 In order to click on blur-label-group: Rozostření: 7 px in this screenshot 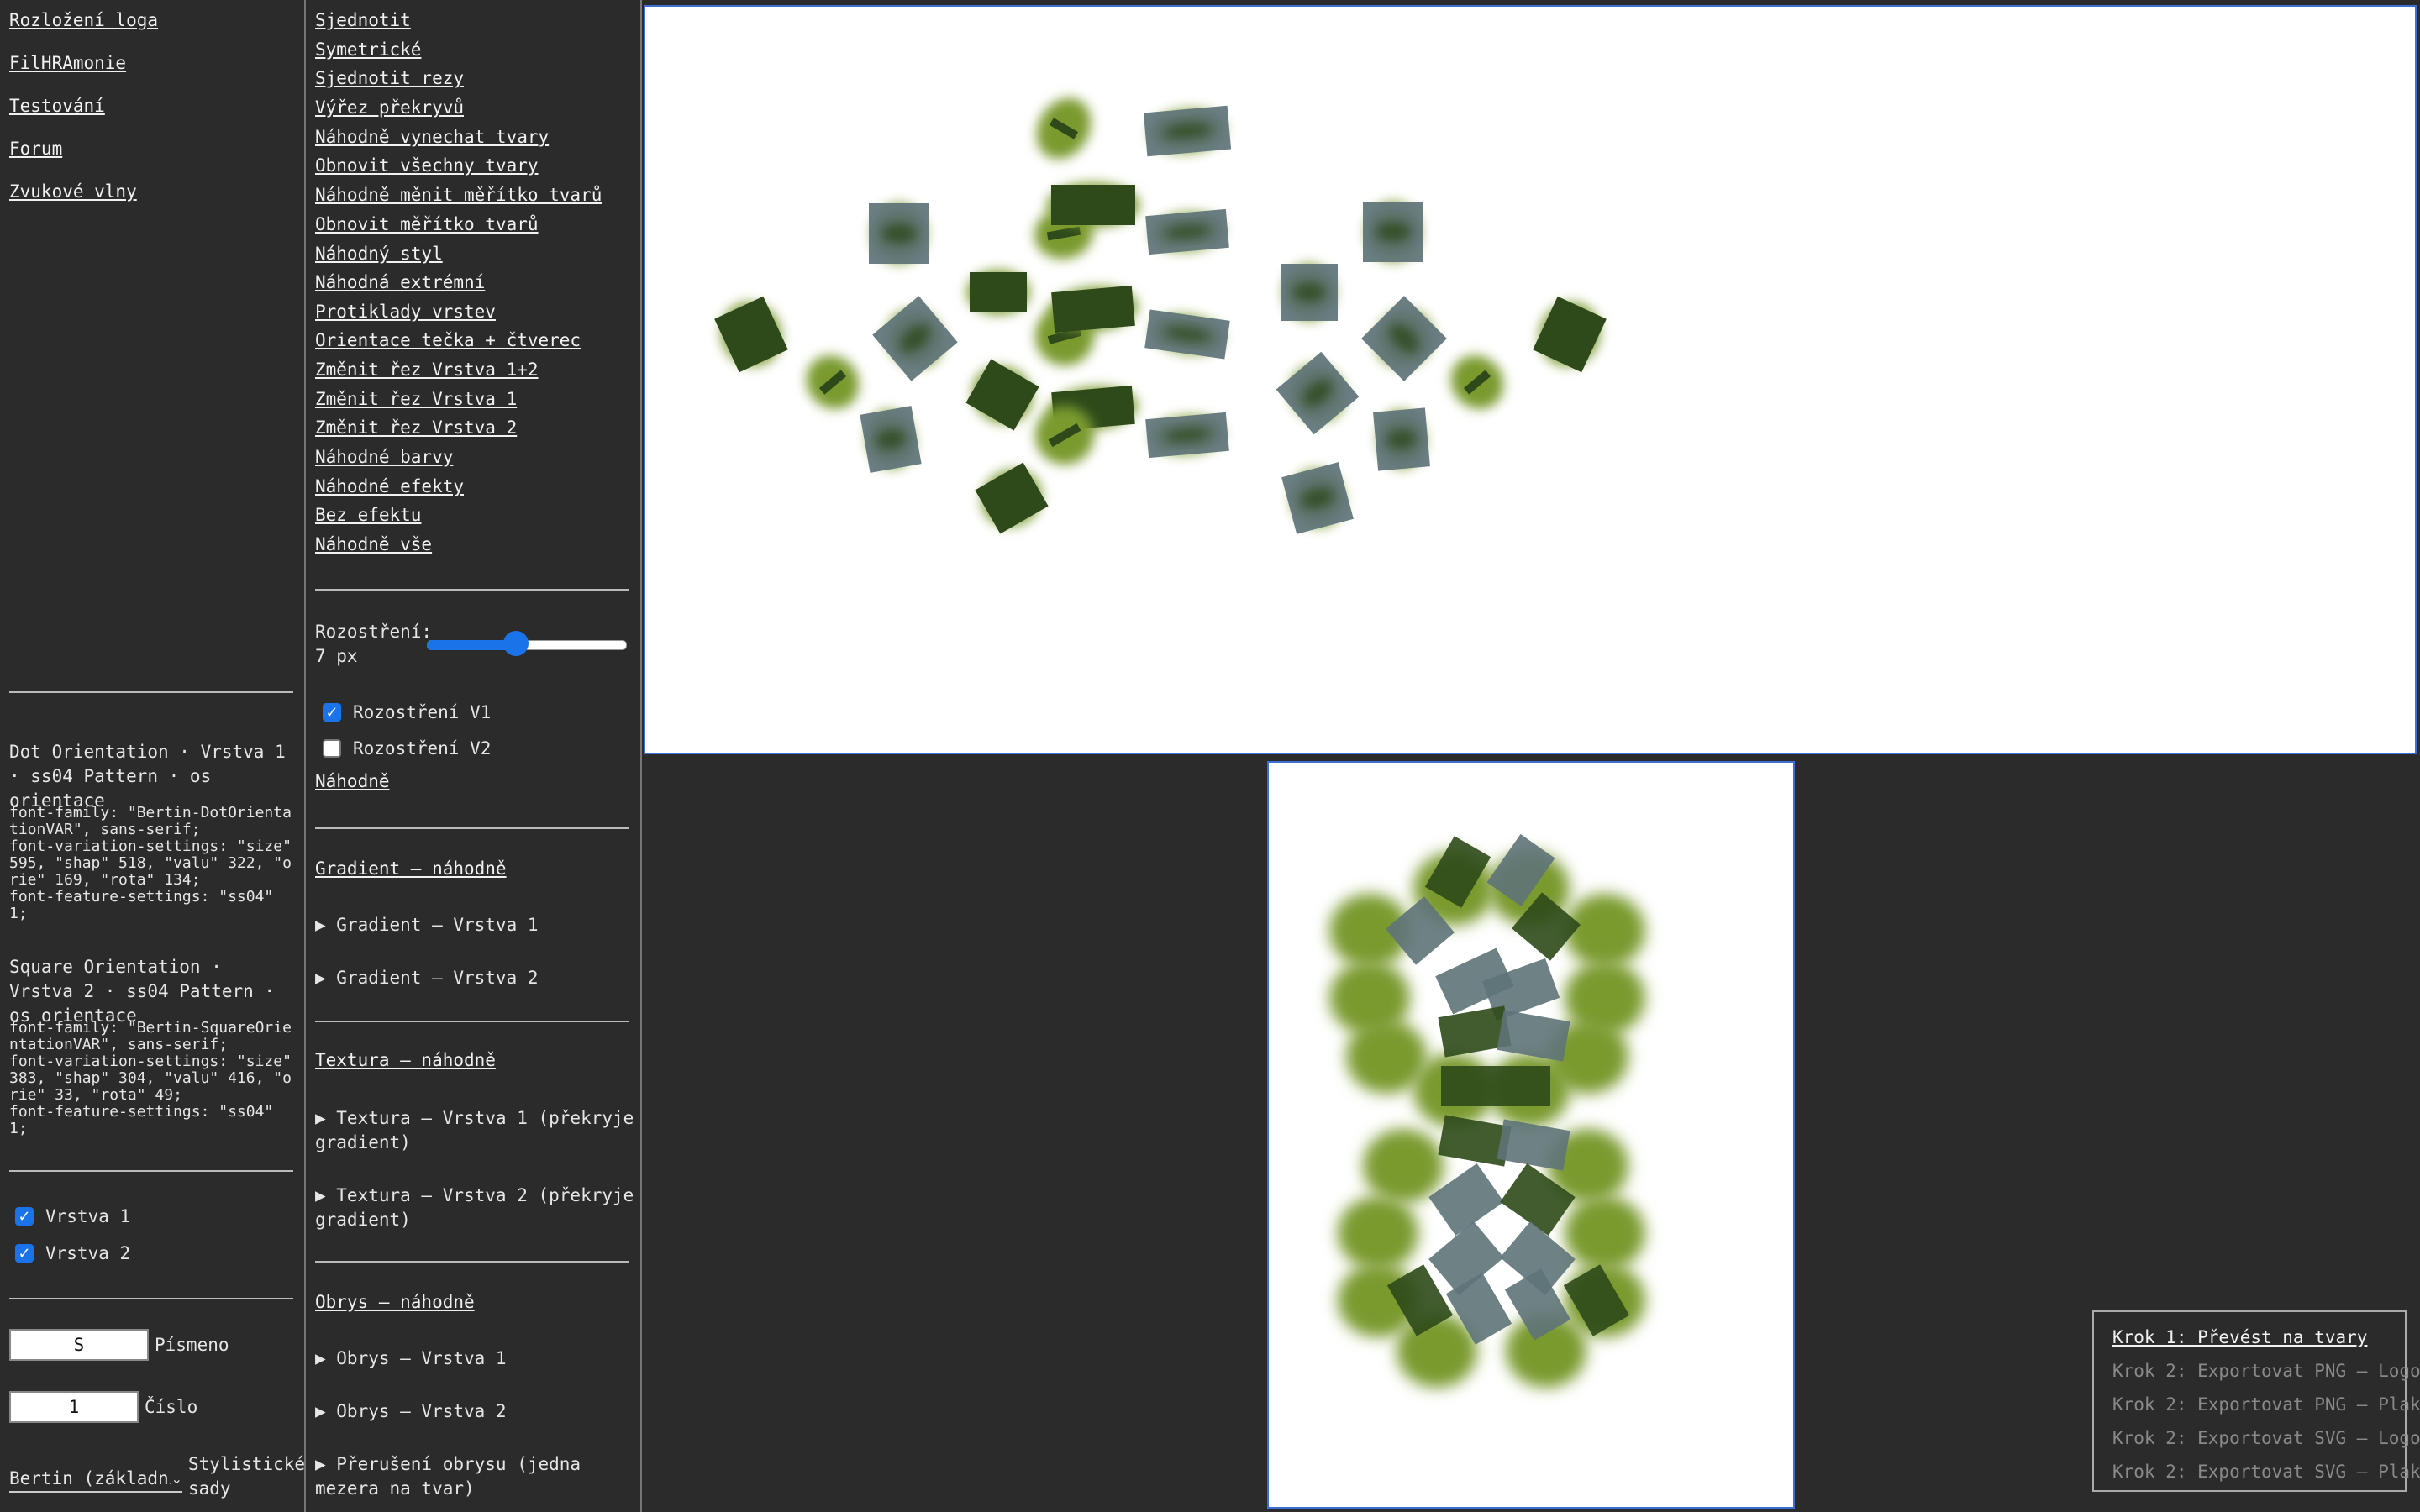, I will do `click(374, 644)`.